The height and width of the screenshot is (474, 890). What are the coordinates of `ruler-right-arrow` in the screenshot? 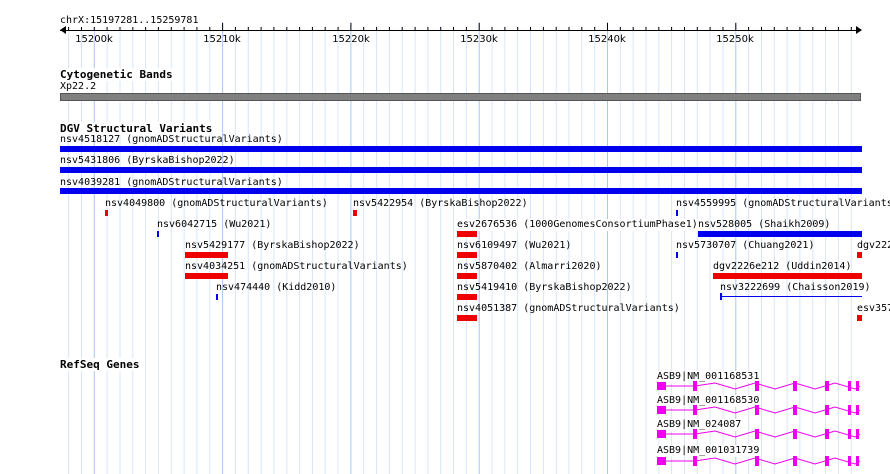 It's located at (859, 30).